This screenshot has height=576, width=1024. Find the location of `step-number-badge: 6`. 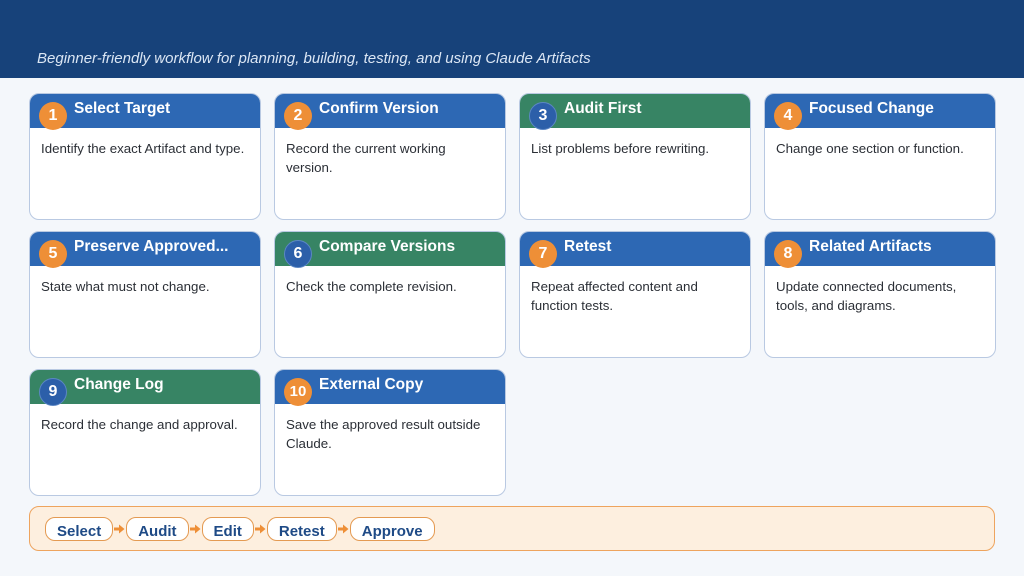

step-number-badge: 6 is located at coordinates (298, 253).